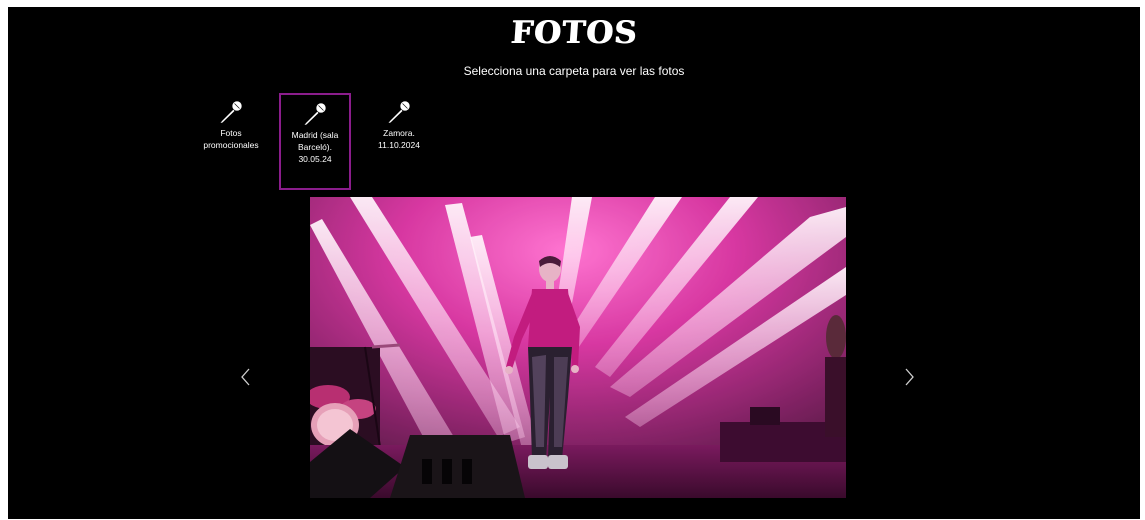  Describe the element at coordinates (246, 377) in the screenshot. I see `chevron-left-icon` at that location.